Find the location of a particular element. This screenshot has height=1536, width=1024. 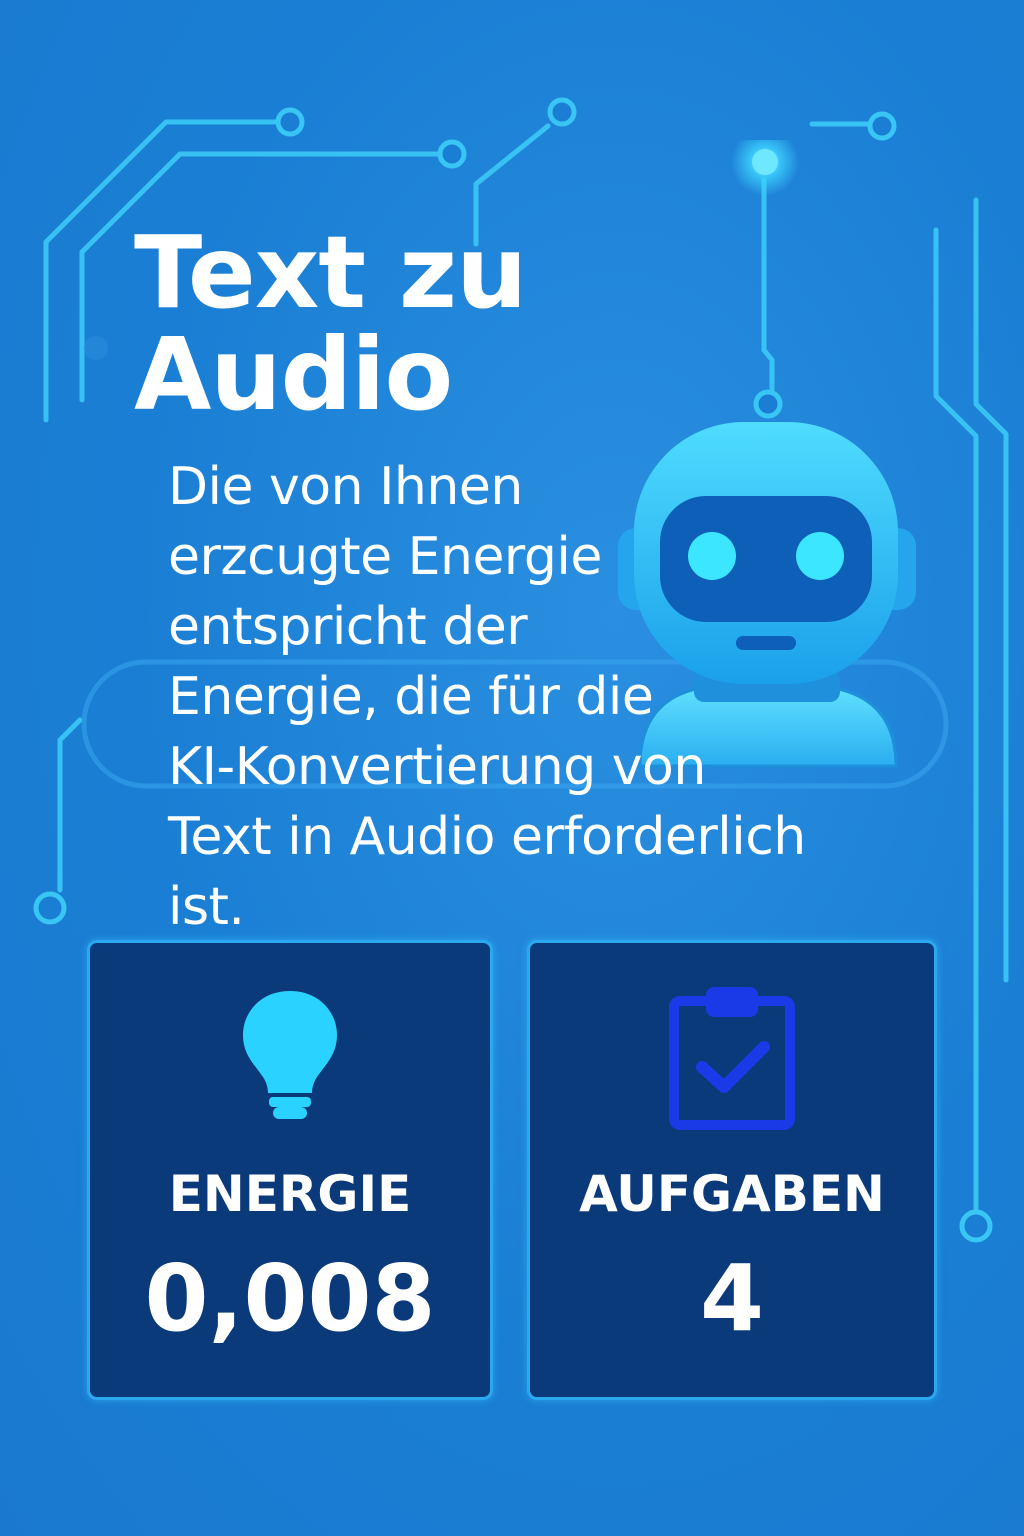

page-title: Text zu Audio is located at coordinates (394, 324).